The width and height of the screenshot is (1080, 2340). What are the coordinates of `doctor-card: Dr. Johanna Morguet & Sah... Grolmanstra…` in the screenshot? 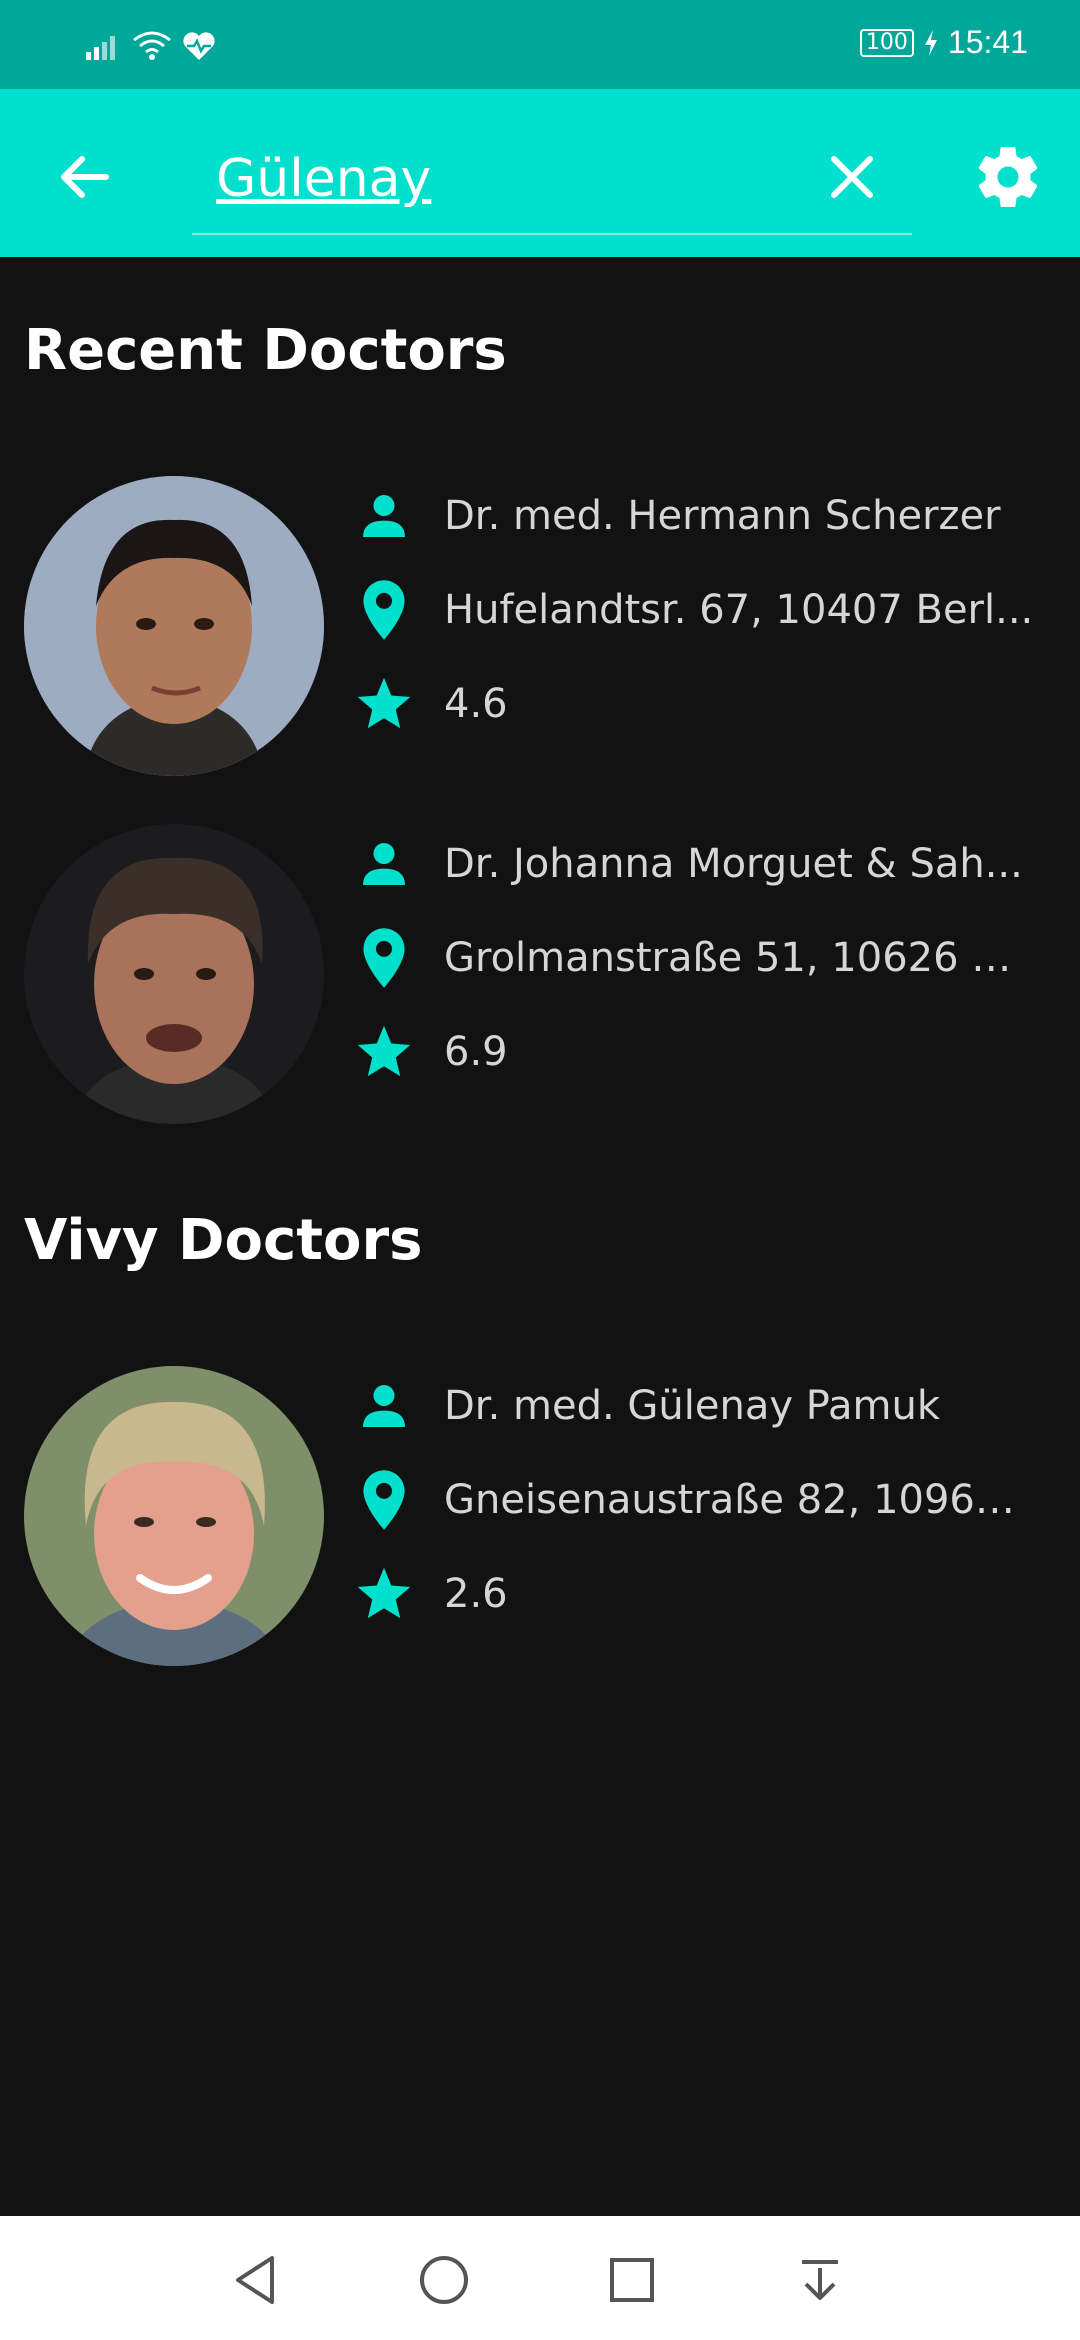 It's located at (540, 974).